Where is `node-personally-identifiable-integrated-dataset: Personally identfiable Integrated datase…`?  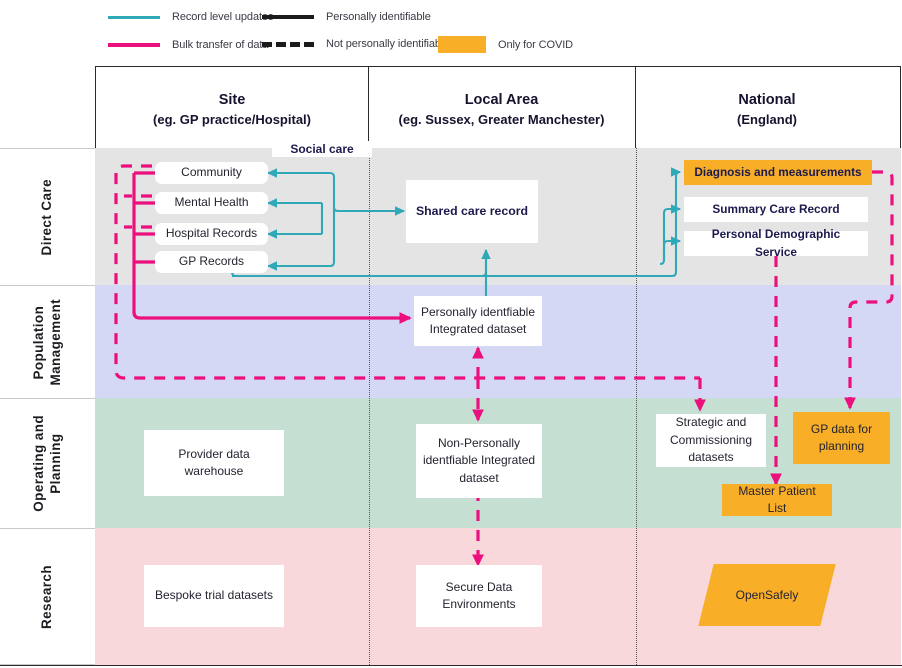 node-personally-identifiable-integrated-dataset: Personally identfiable Integrated datase… is located at coordinates (478, 321).